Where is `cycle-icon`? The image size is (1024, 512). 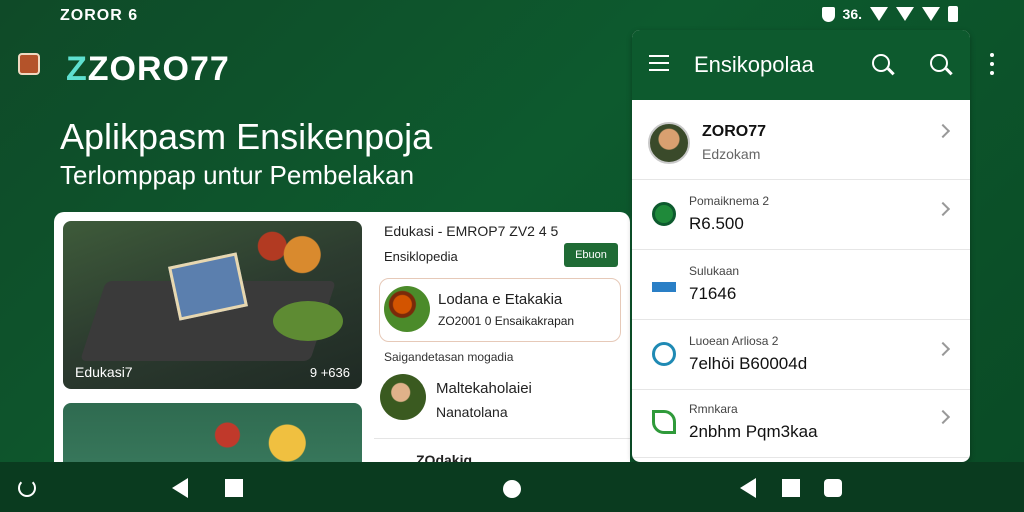
cycle-icon is located at coordinates (664, 354).